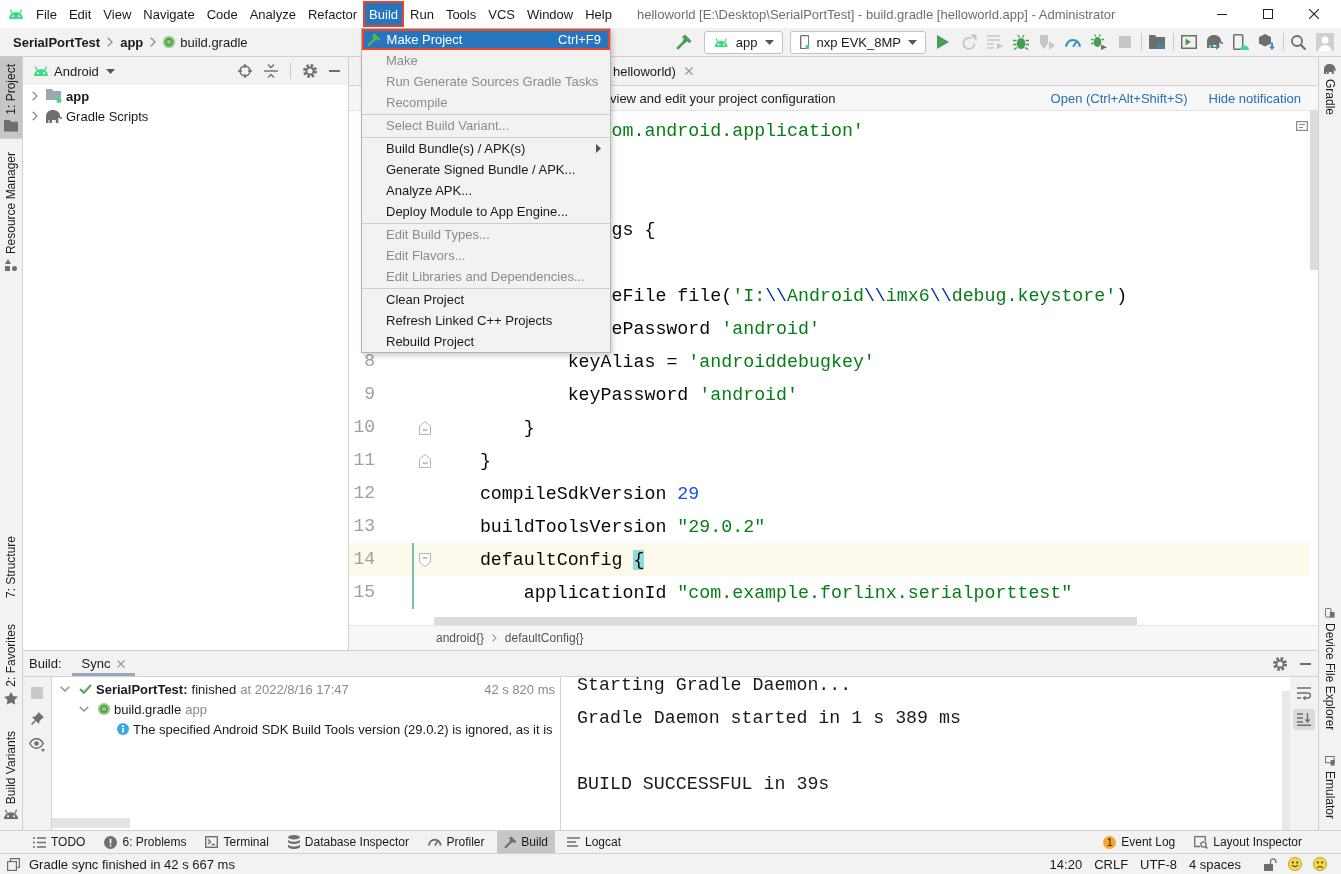 This screenshot has height=874, width=1341. I want to click on menu-bar-item: Tools, so click(461, 14).